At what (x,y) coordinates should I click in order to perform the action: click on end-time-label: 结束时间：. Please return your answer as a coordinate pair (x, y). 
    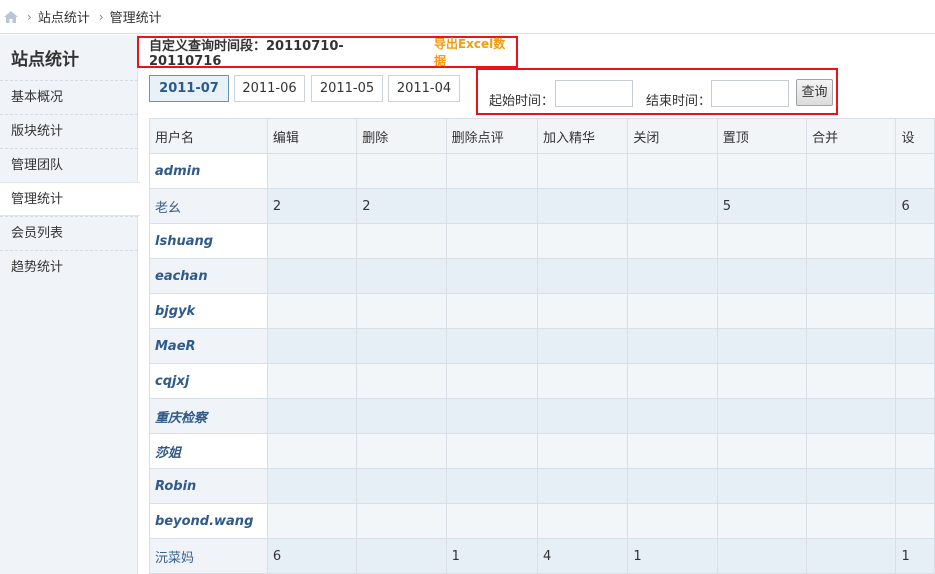
    Looking at the image, I should click on (679, 101).